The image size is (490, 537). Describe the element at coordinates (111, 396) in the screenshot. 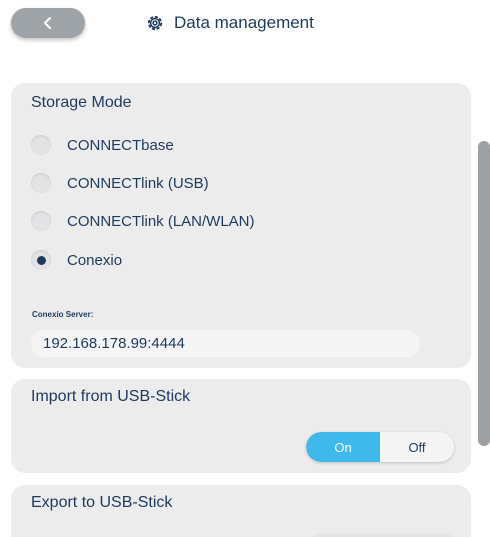

I see `import-title: Import from USB-Stick` at that location.